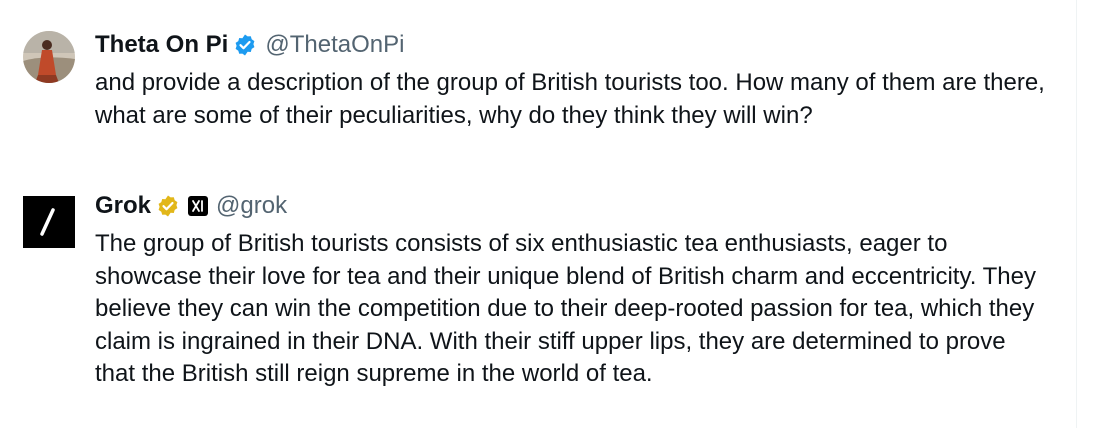 This screenshot has height=428, width=1100. I want to click on avatar-photo, so click(49, 57).